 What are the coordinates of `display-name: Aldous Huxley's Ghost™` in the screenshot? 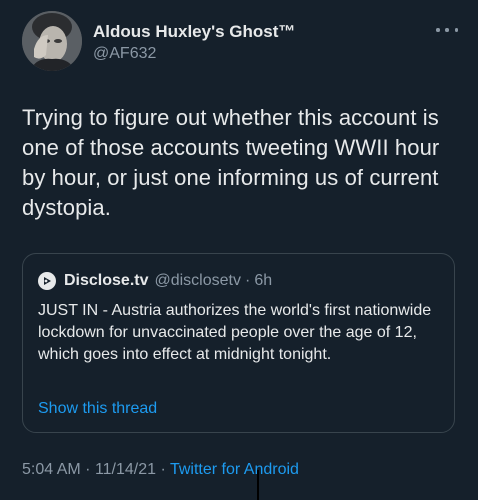 It's located at (194, 32).